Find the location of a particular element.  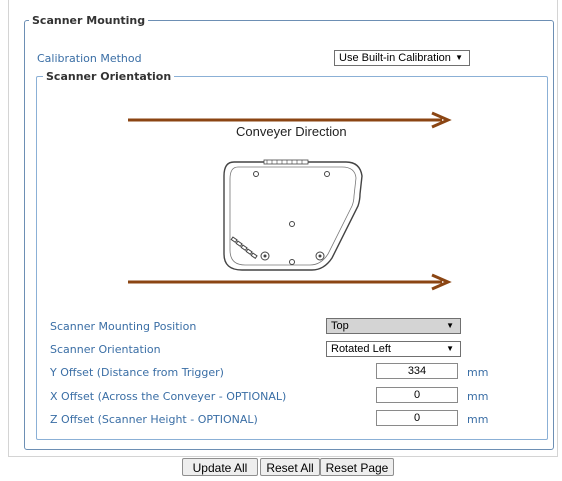

orientation-select: Rotated Left ▼ is located at coordinates (393, 349).